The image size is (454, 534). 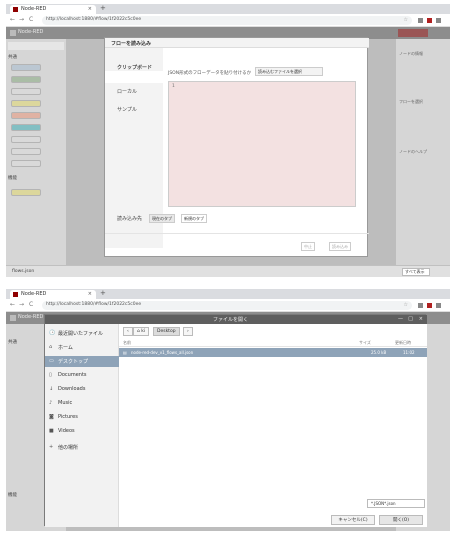 I want to click on place-recent: 🕓 最近開いたファイル, so click(x=82, y=333).